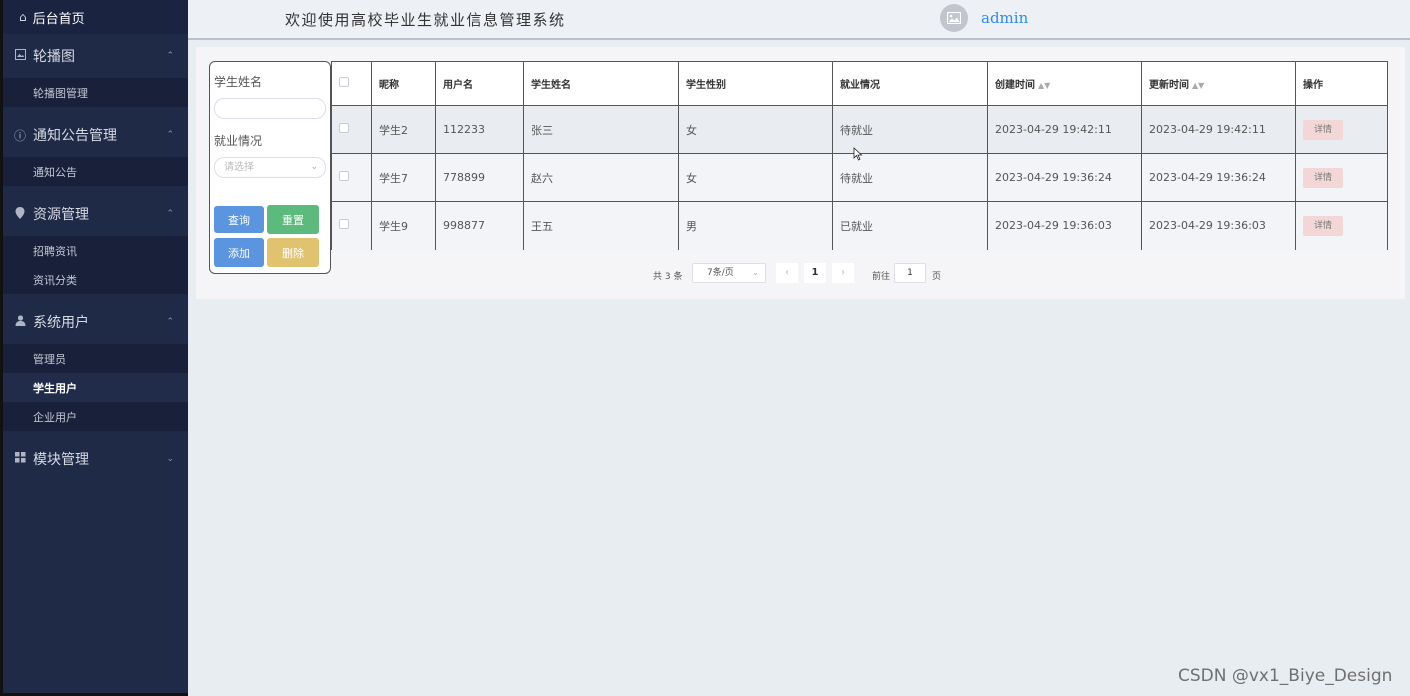 Image resolution: width=1410 pixels, height=696 pixels. I want to click on username-link: admin, so click(1004, 18).